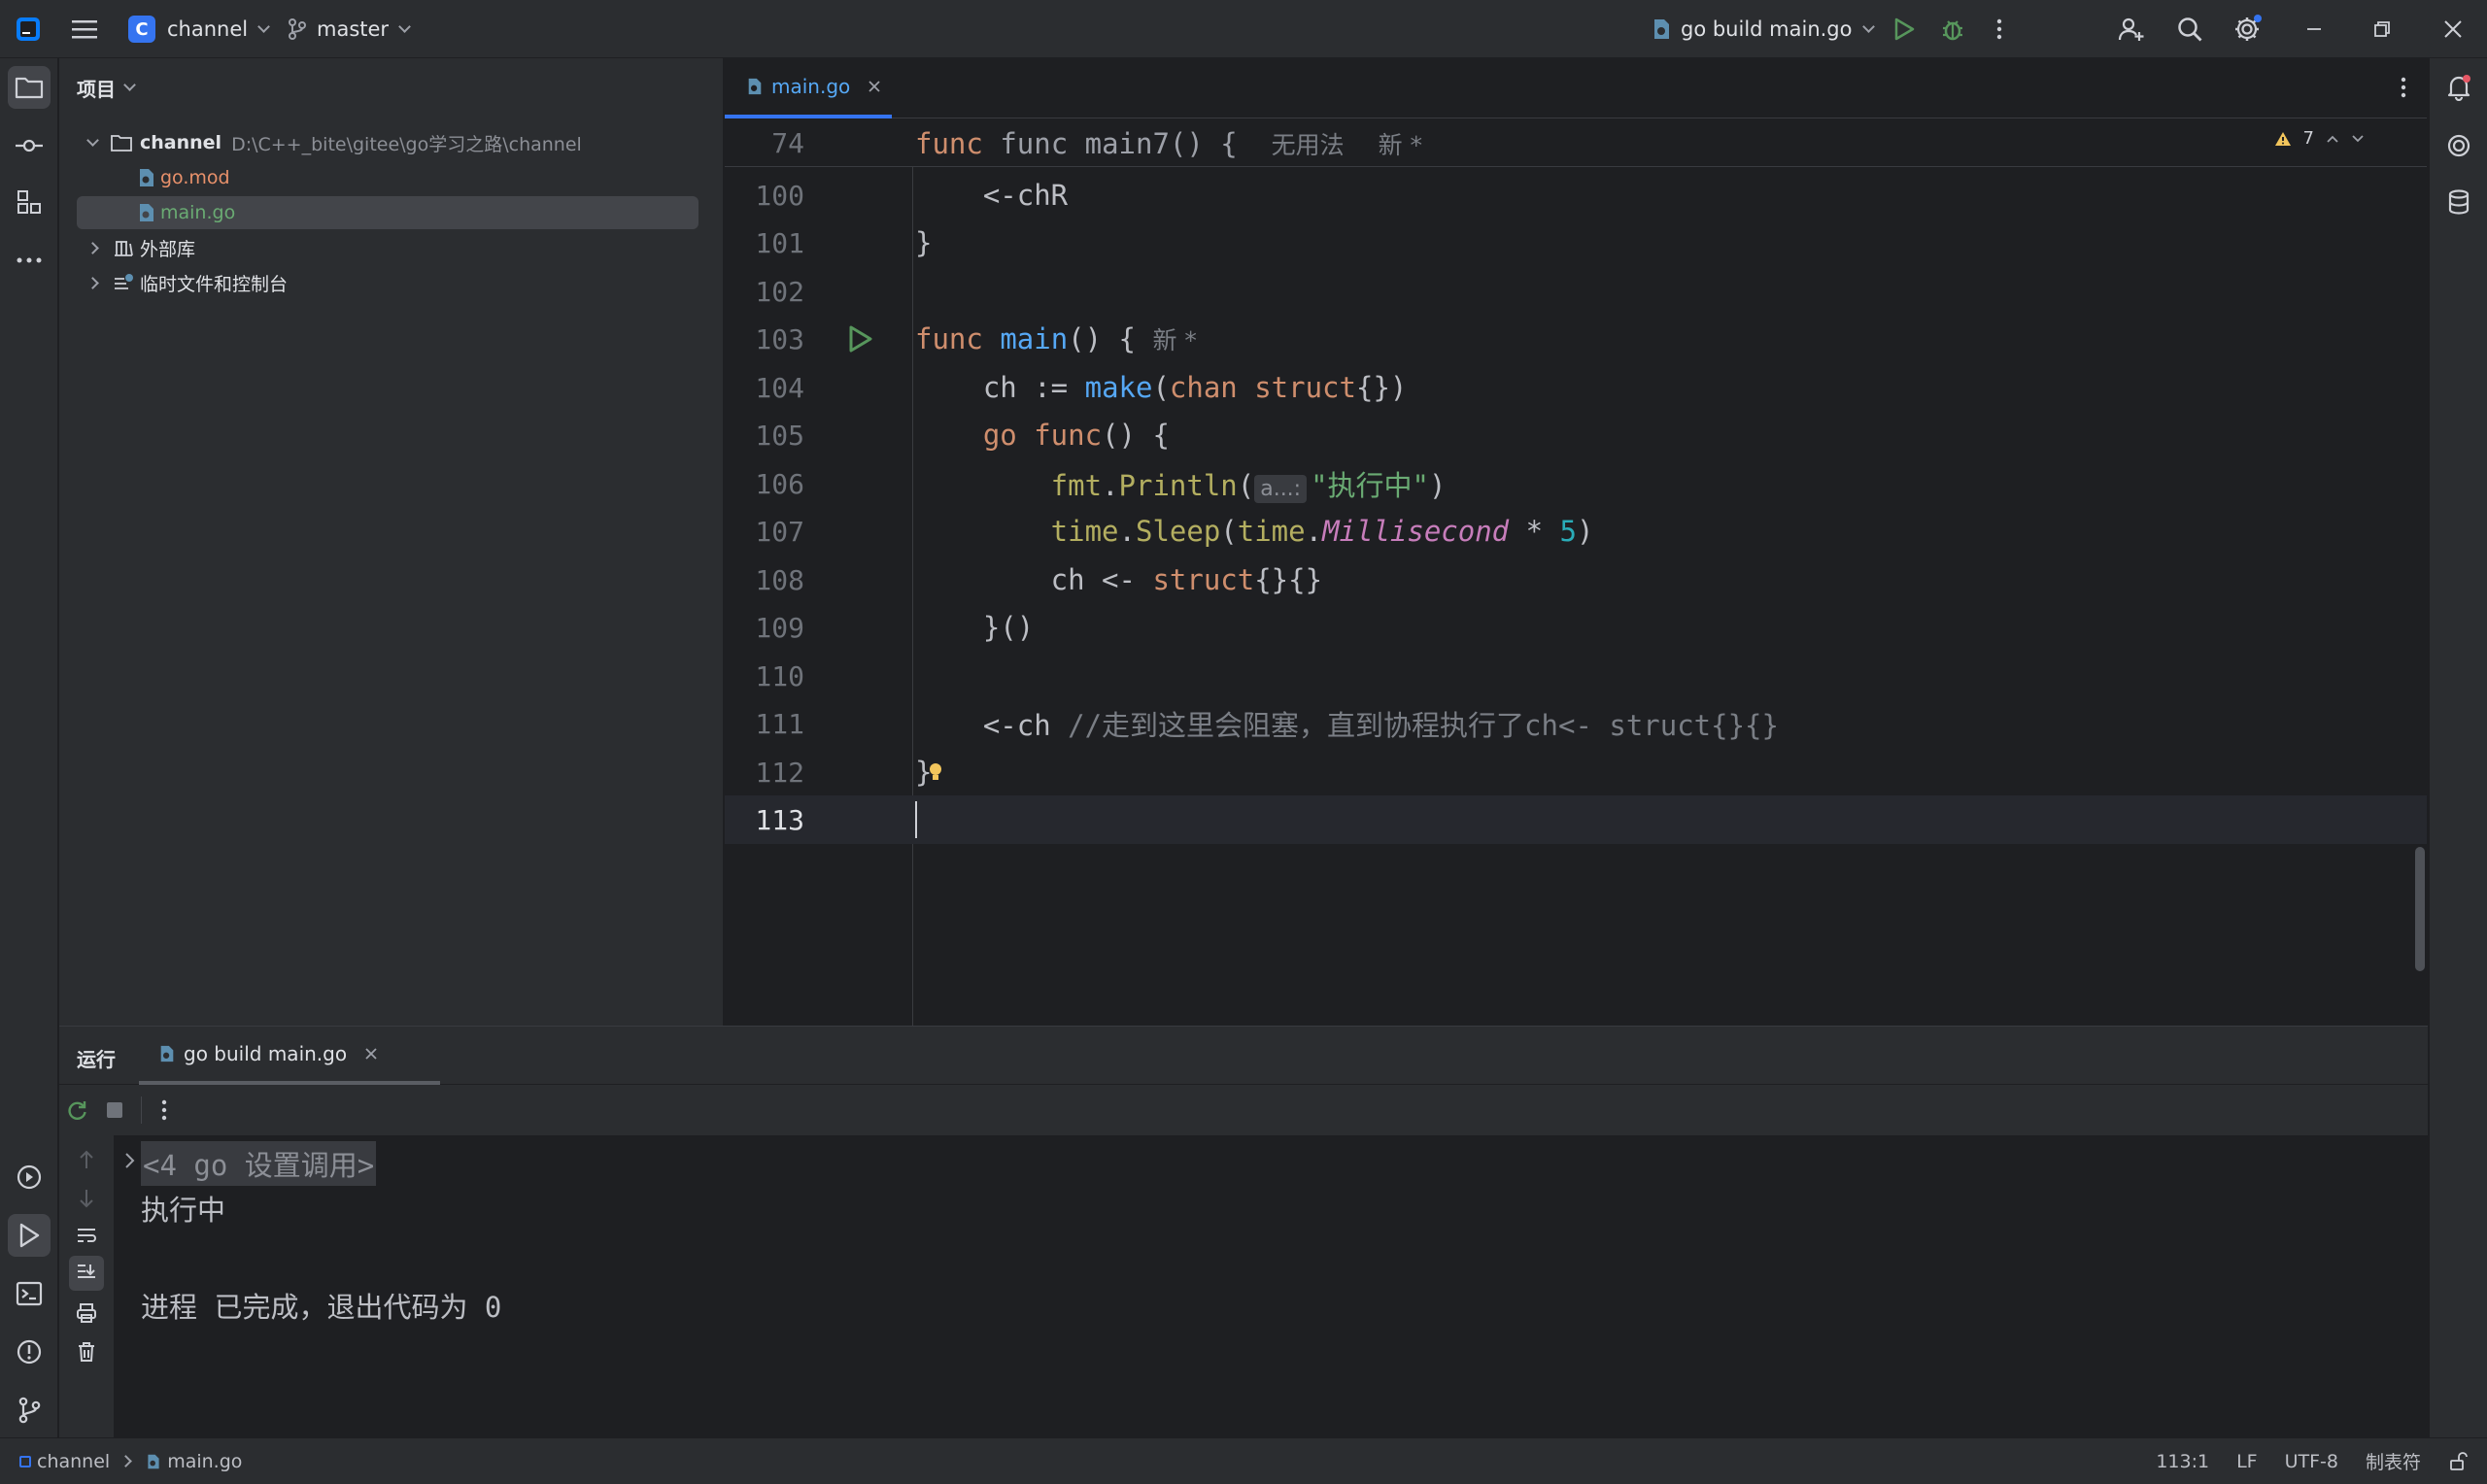  I want to click on code-line-109: 109 }(), so click(1576, 627).